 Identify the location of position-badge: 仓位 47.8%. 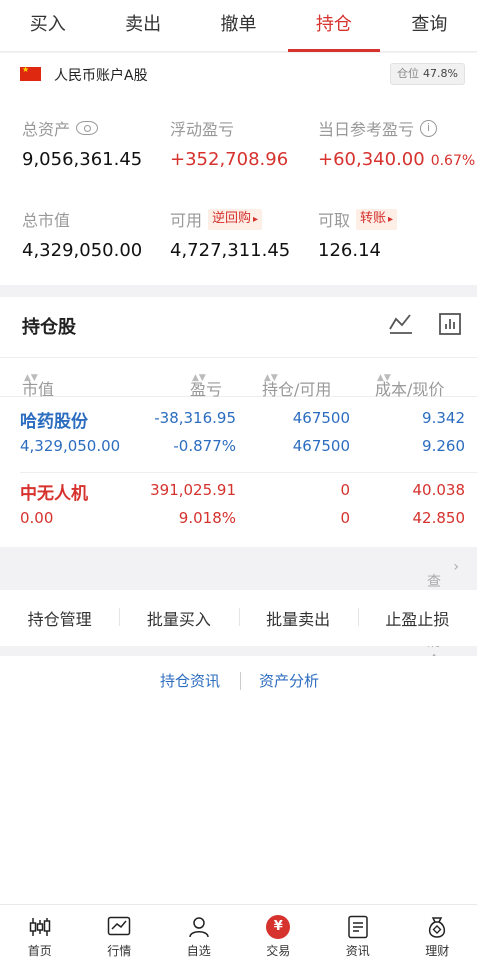
(427, 74).